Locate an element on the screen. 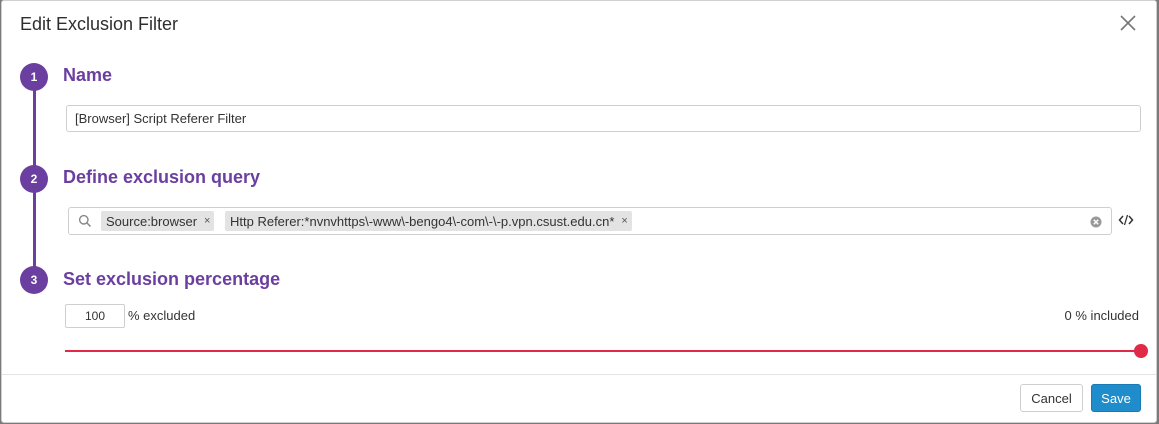 This screenshot has height=424, width=1159. query-pill: Source:browser × is located at coordinates (158, 221).